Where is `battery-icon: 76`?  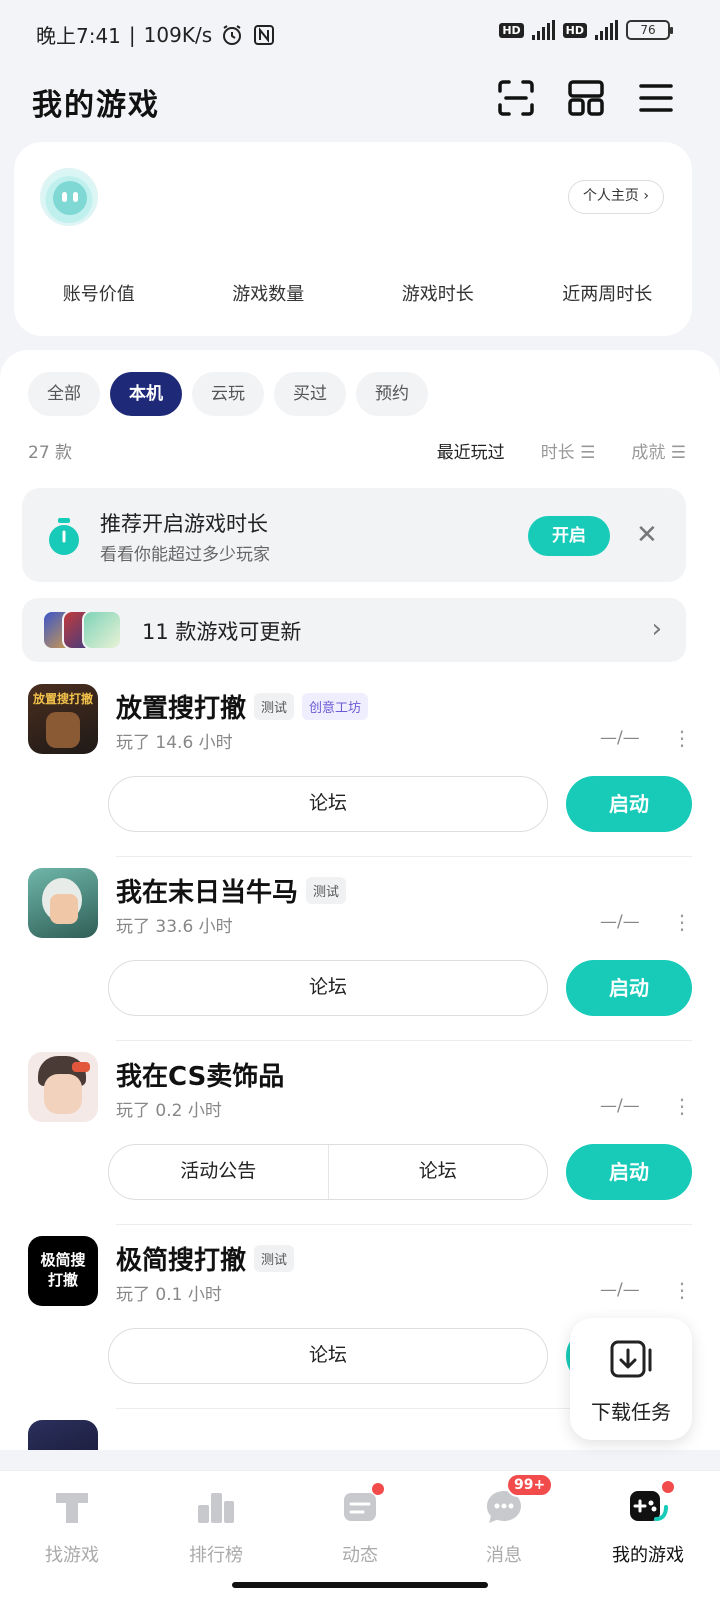 battery-icon: 76 is located at coordinates (649, 30).